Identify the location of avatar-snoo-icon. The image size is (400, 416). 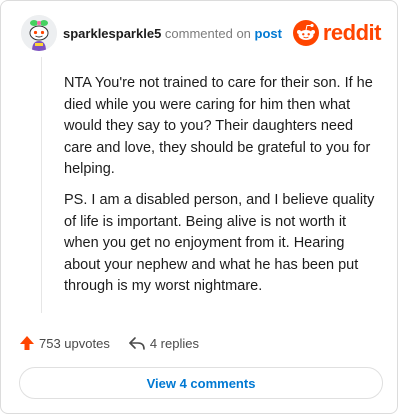
(39, 33).